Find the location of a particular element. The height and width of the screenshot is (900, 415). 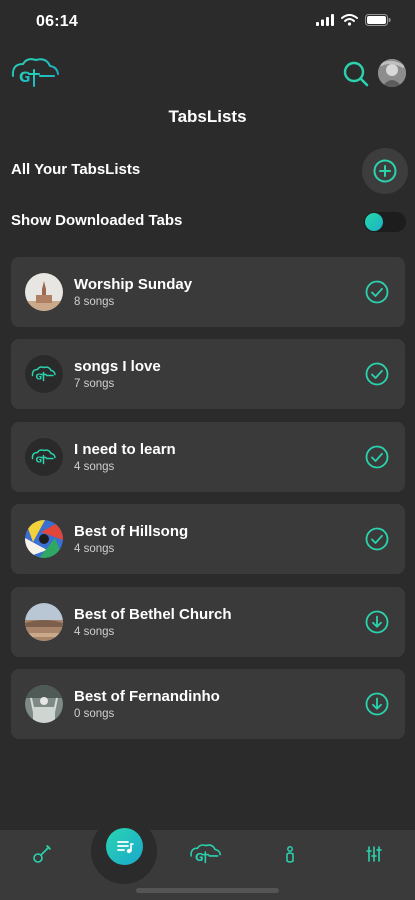

tabslist-card: Best of Fernandinho 0 songs is located at coordinates (208, 703).